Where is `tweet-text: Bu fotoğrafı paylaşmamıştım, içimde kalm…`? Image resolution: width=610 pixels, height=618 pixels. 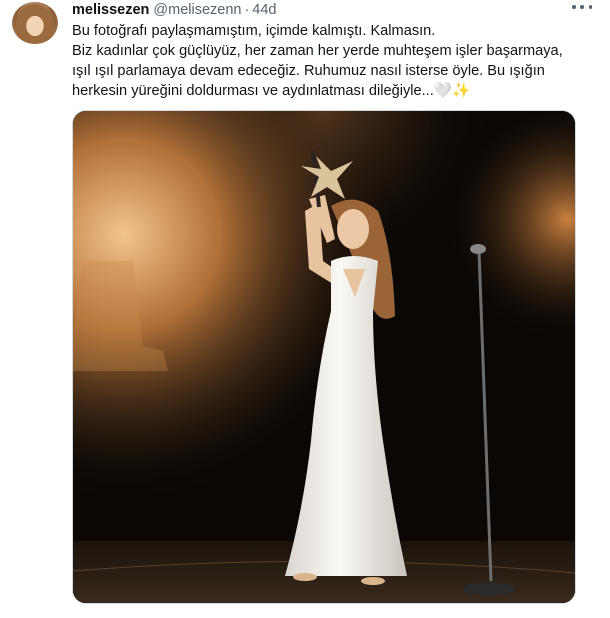
tweet-text: Bu fotoğrafı paylaşmamıştım, içimde kalm… is located at coordinates (329, 61).